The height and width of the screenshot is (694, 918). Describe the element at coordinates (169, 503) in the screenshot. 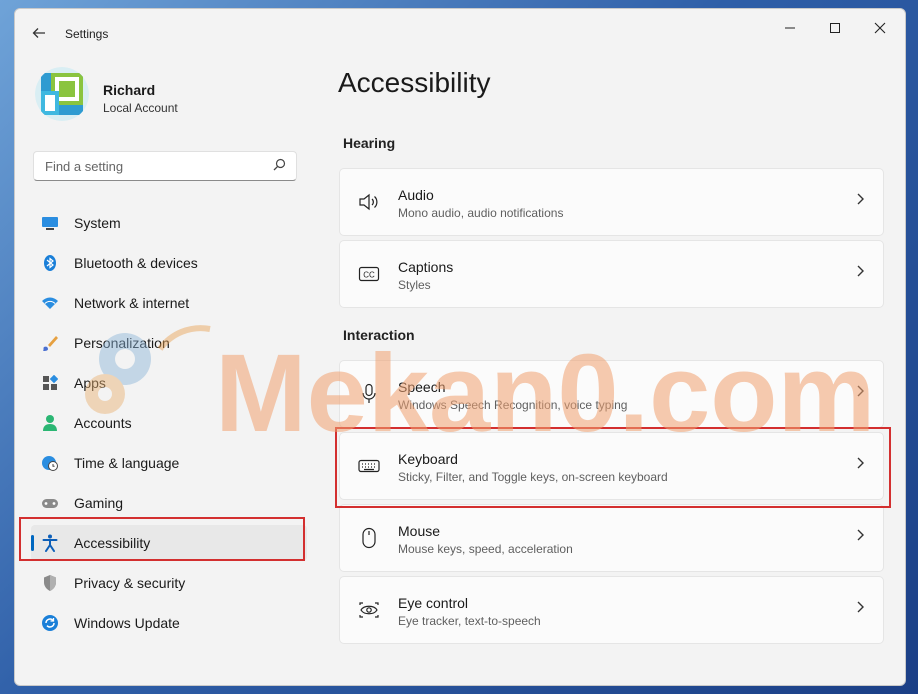

I see `sidebar-item-gaming: Gaming` at that location.